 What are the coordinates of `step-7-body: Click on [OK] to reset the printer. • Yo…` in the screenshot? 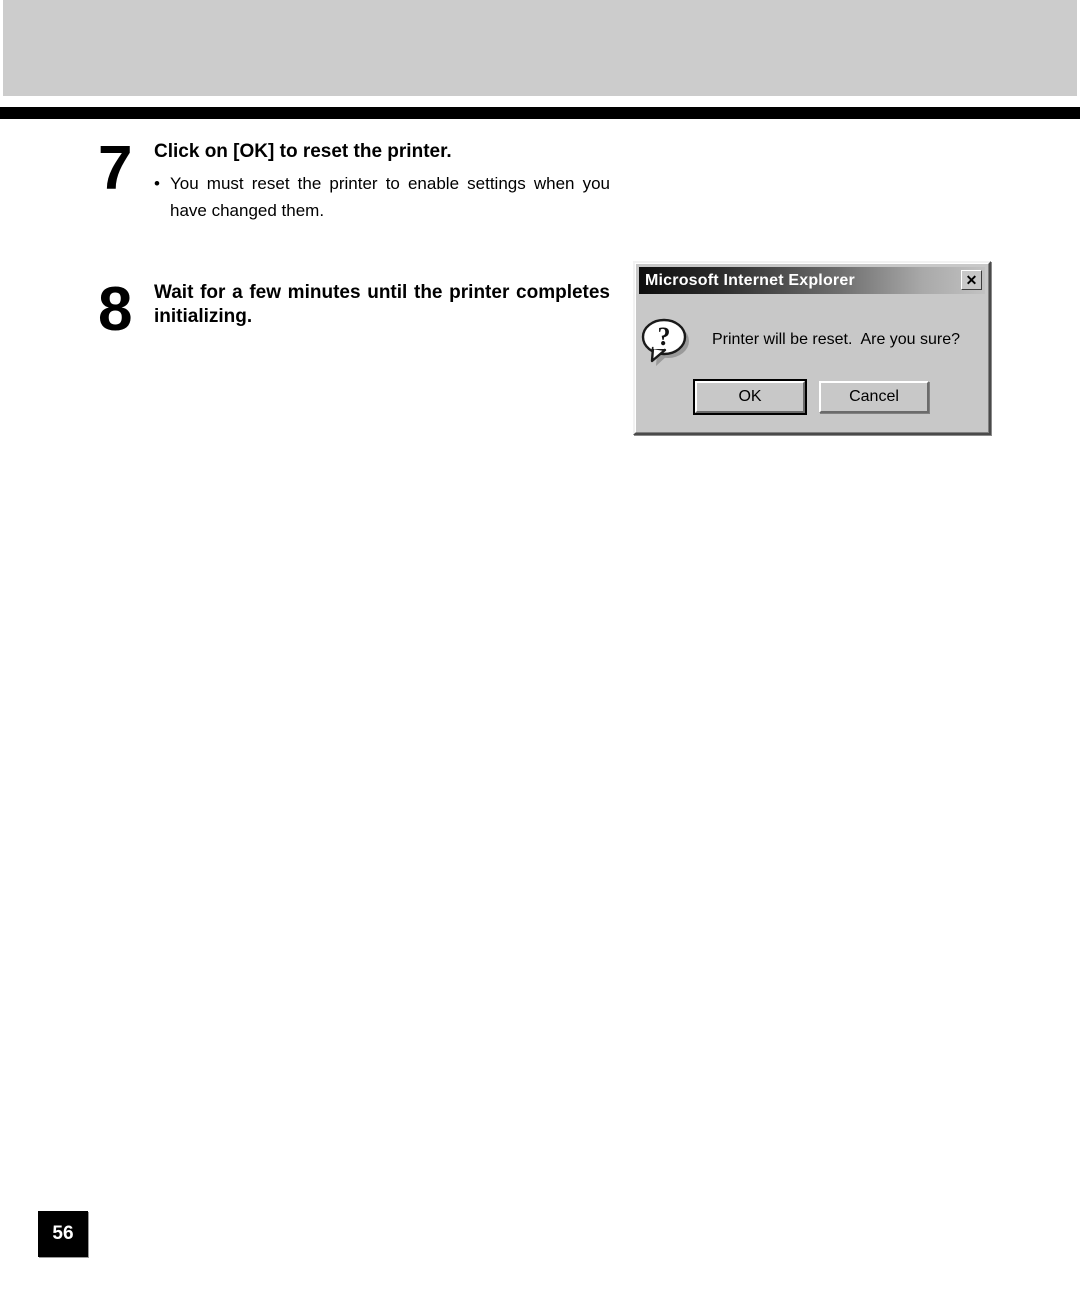 It's located at (382, 182).